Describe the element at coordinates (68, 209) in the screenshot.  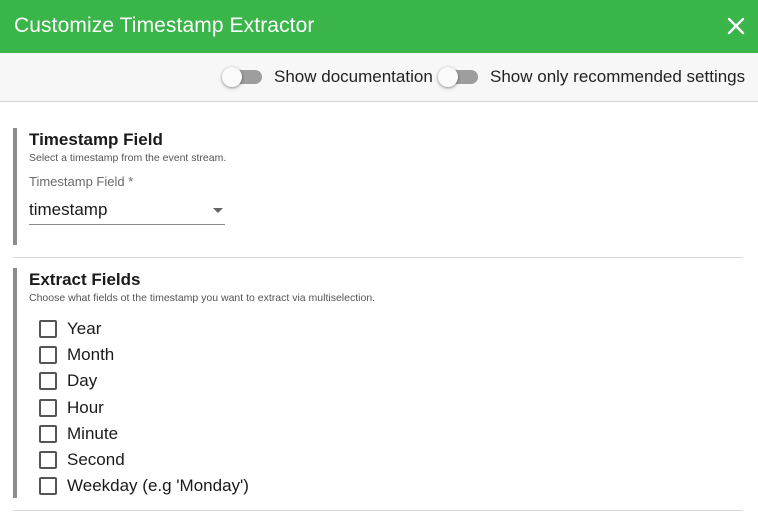
I see `selected-value: timestamp` at that location.